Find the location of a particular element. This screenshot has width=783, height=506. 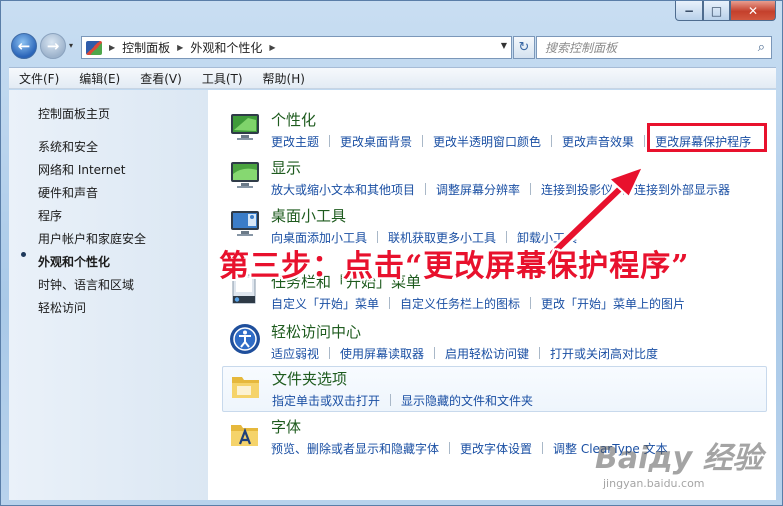

maximize-button: □ is located at coordinates (716, 11).